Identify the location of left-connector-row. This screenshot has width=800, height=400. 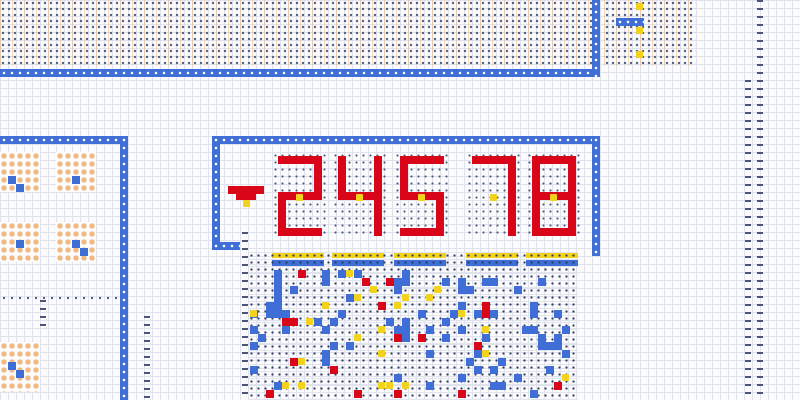
(60, 298).